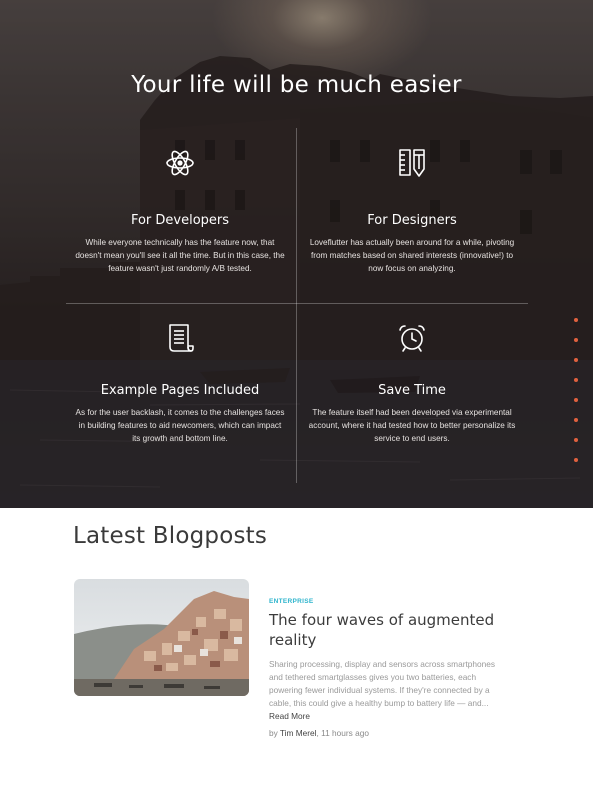 This screenshot has height=790, width=593. I want to click on post-title-link: The four waves of augmented reality, so click(394, 630).